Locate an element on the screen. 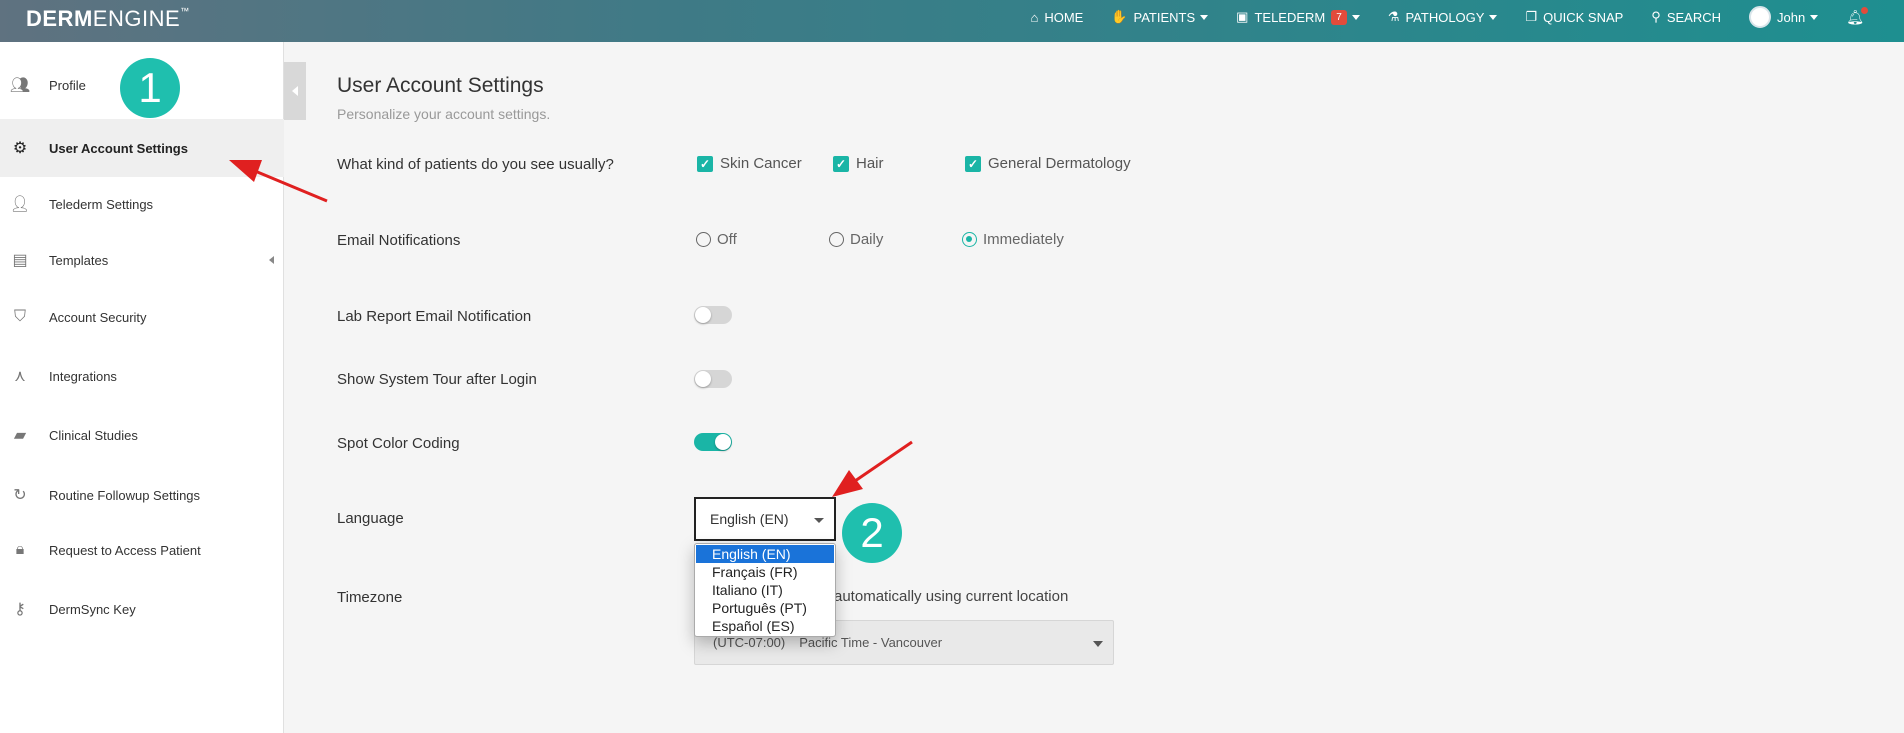 This screenshot has height=733, width=1904. sidebar-item-label: Request to Access Patient is located at coordinates (125, 550).